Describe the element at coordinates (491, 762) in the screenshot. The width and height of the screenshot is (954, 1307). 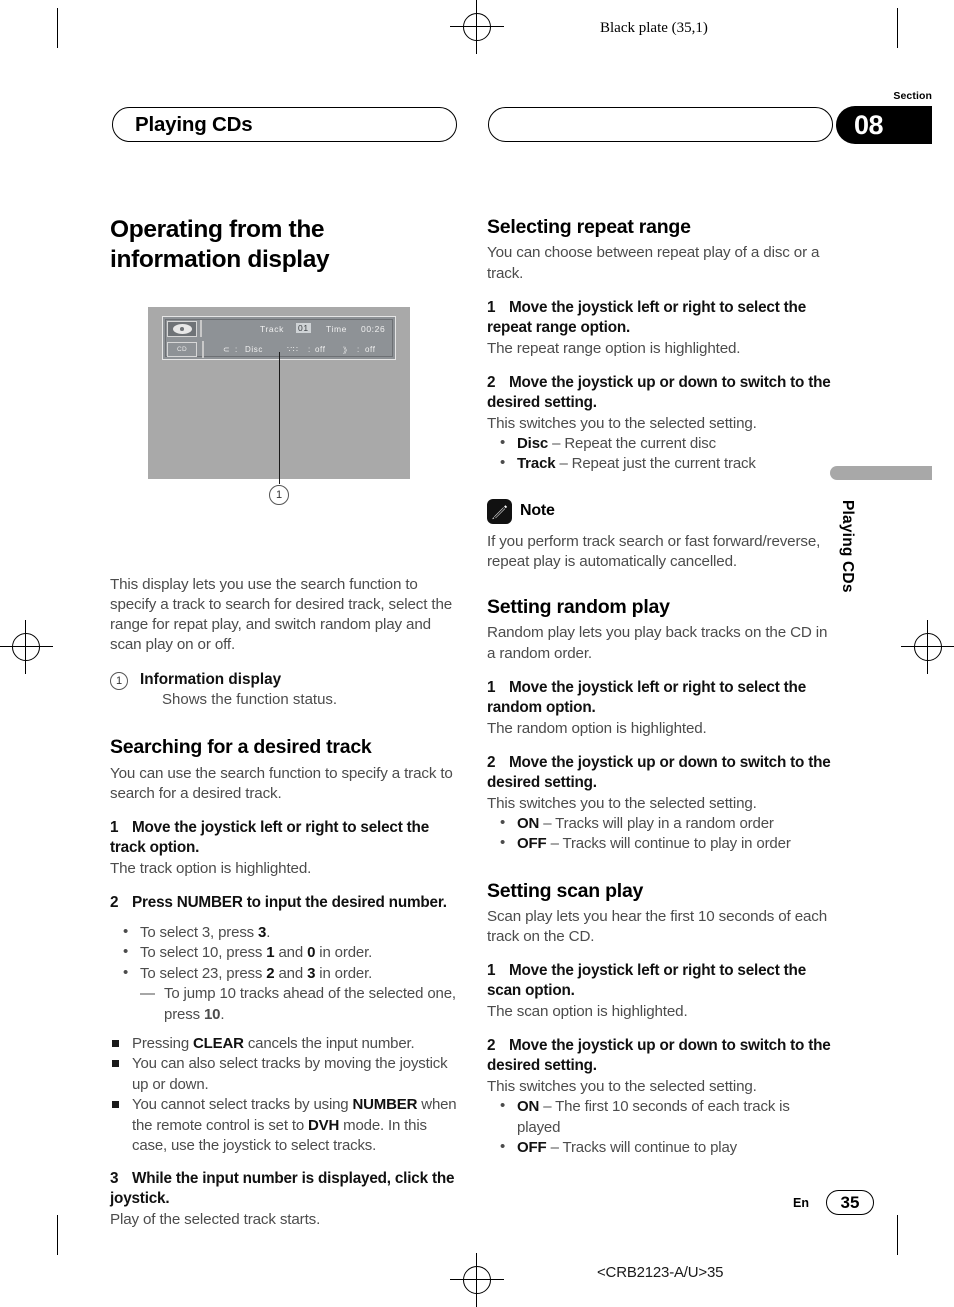
I see `random-step-2-number: 2` at that location.